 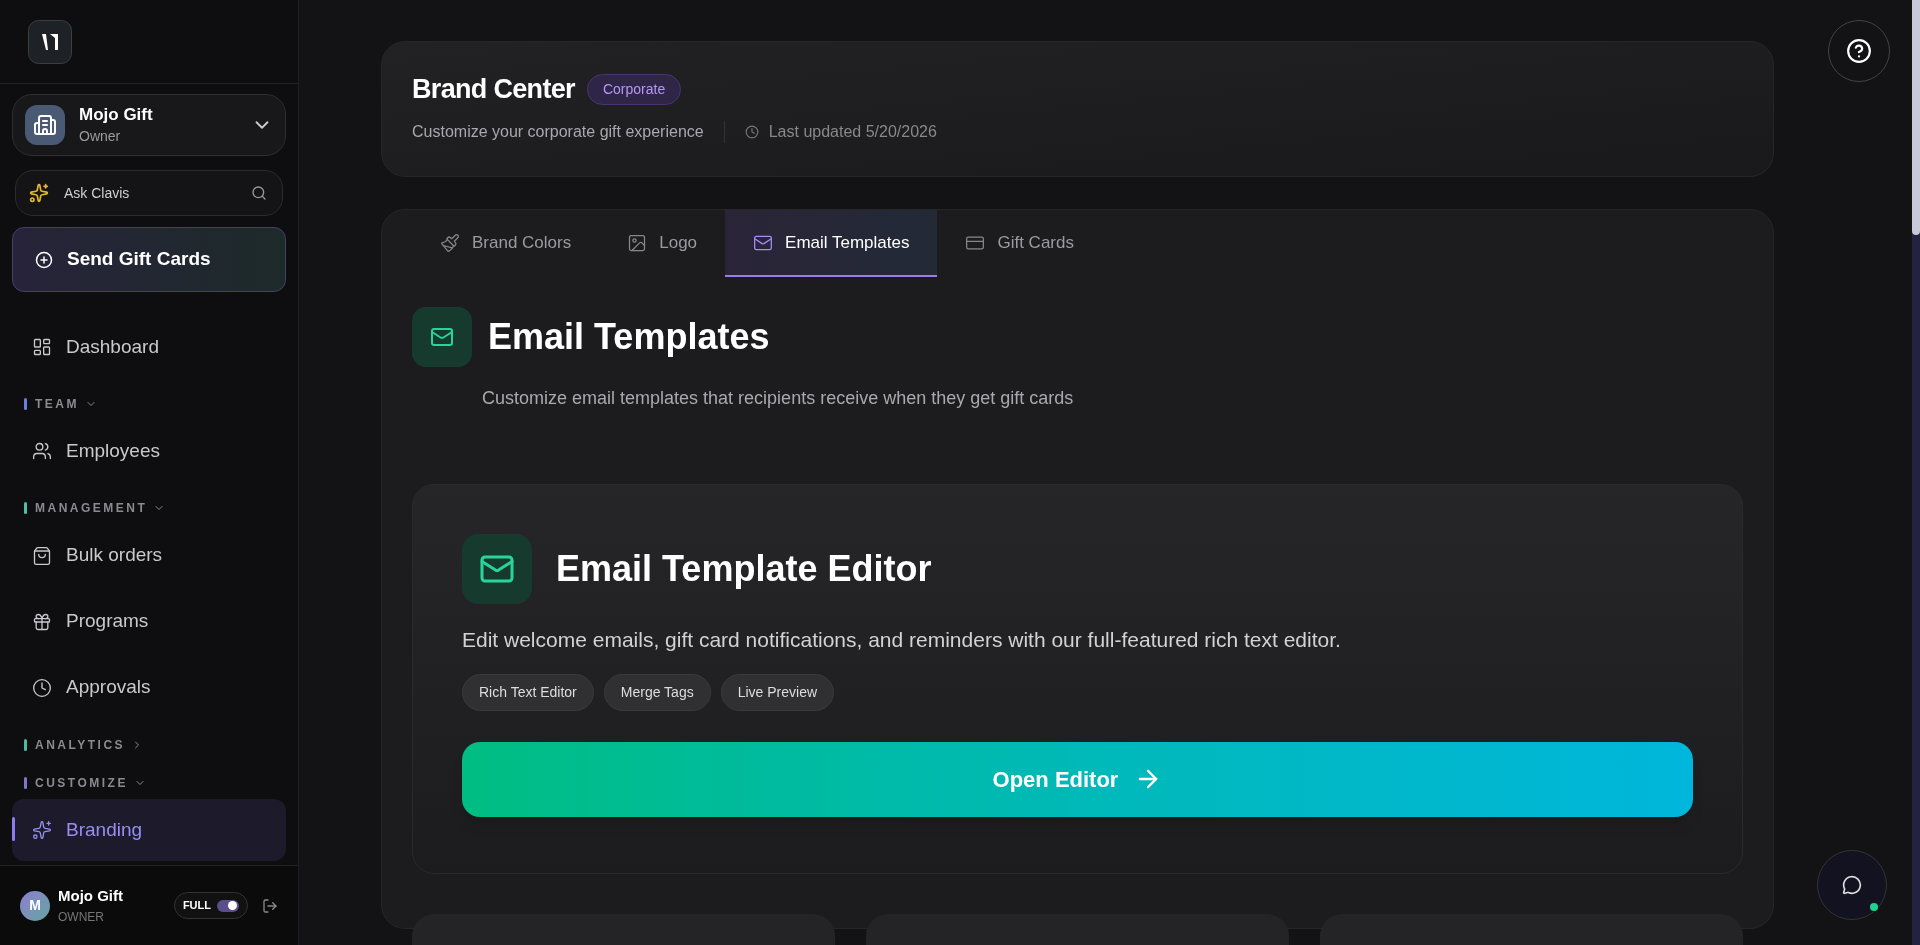 I want to click on section-header: MANAGEMENT, so click(x=100, y=508).